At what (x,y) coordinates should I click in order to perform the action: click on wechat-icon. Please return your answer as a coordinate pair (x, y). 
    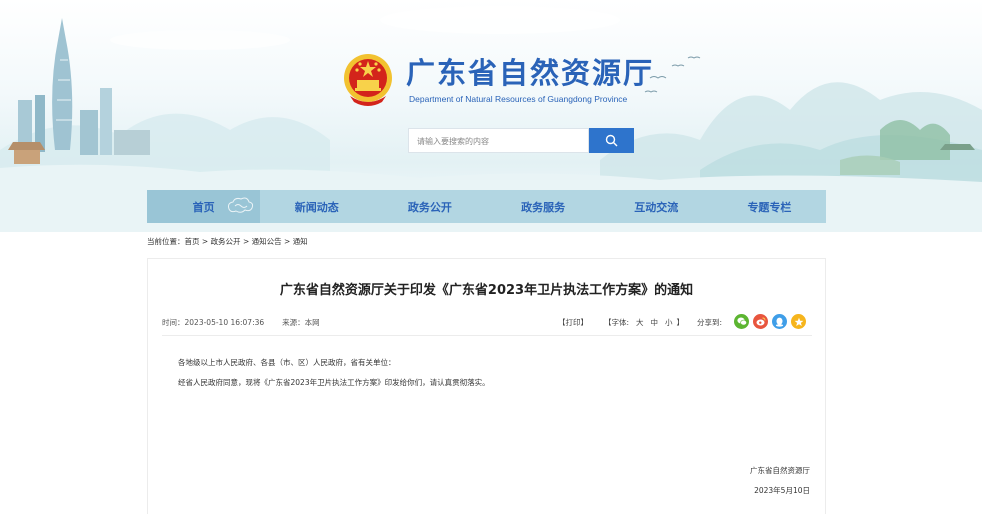
    Looking at the image, I should click on (741, 321).